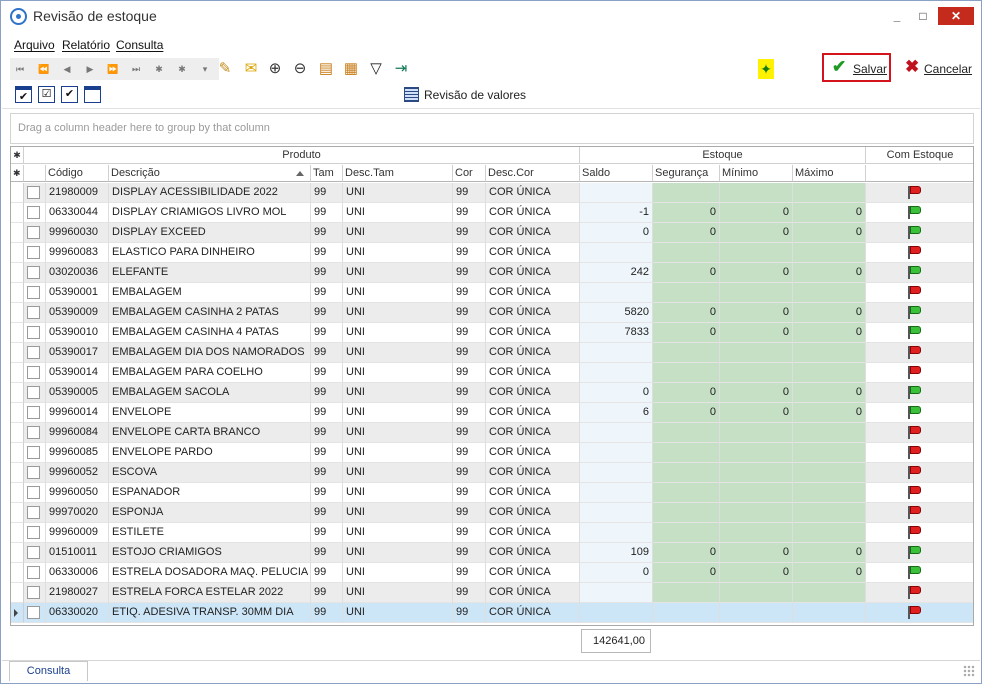 Image resolution: width=982 pixels, height=684 pixels. I want to click on layout-icon: ▦, so click(351, 69).